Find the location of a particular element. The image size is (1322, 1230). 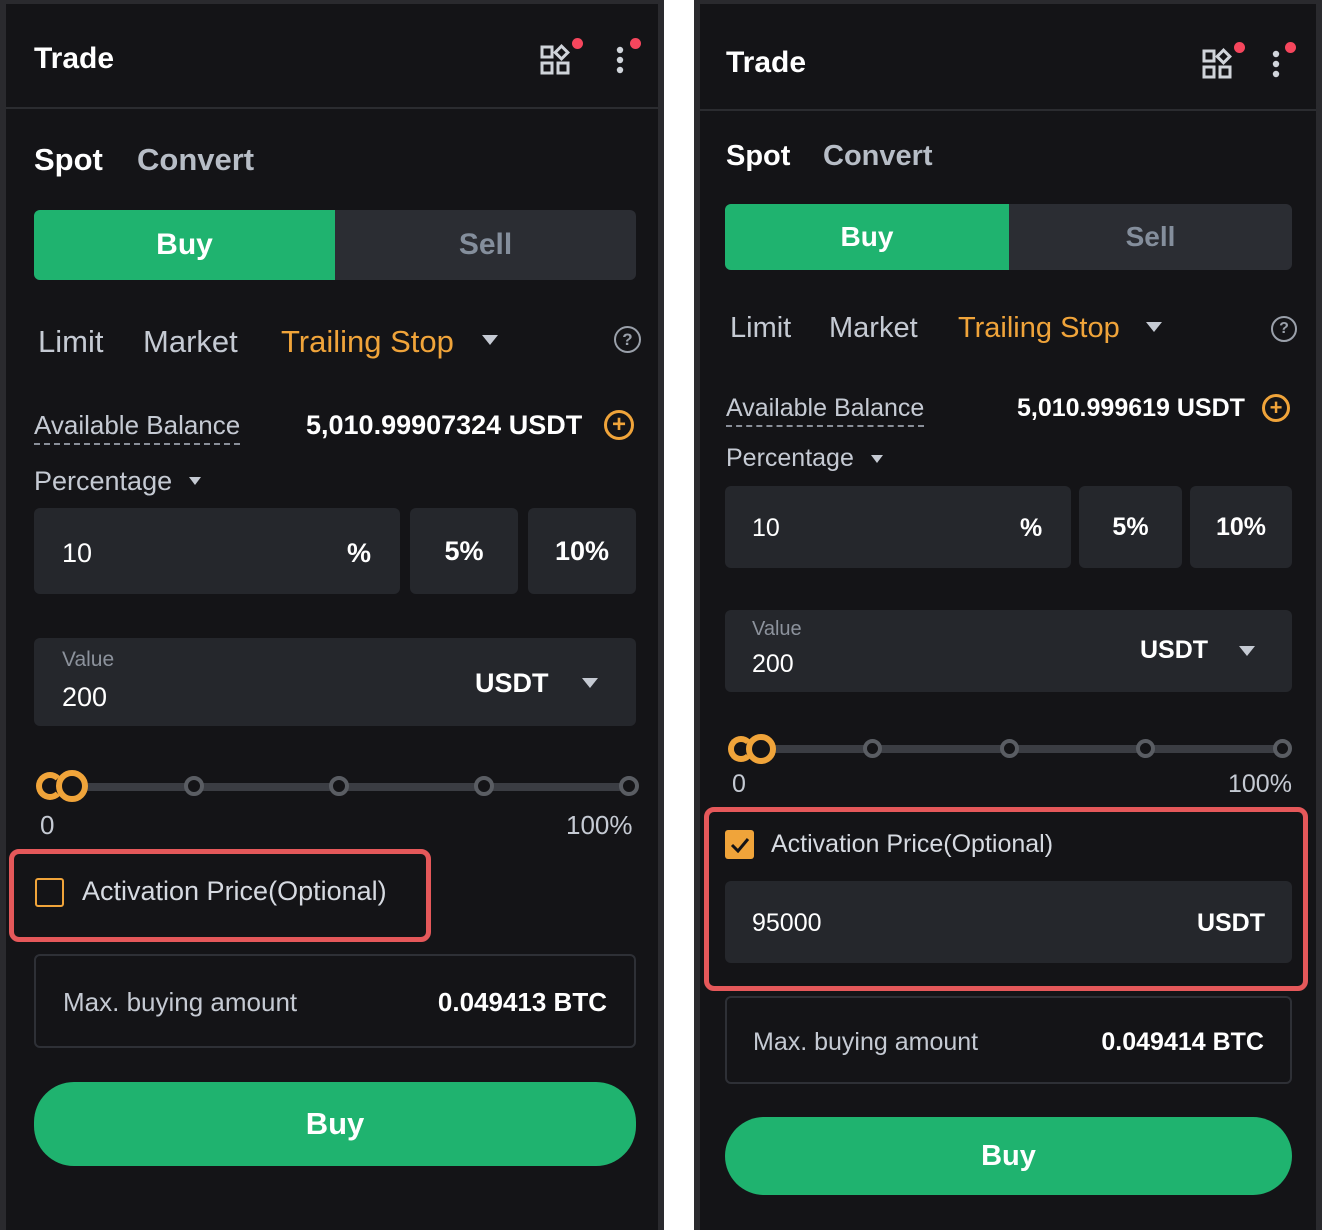

activation-price-value: 95000 is located at coordinates (787, 923).